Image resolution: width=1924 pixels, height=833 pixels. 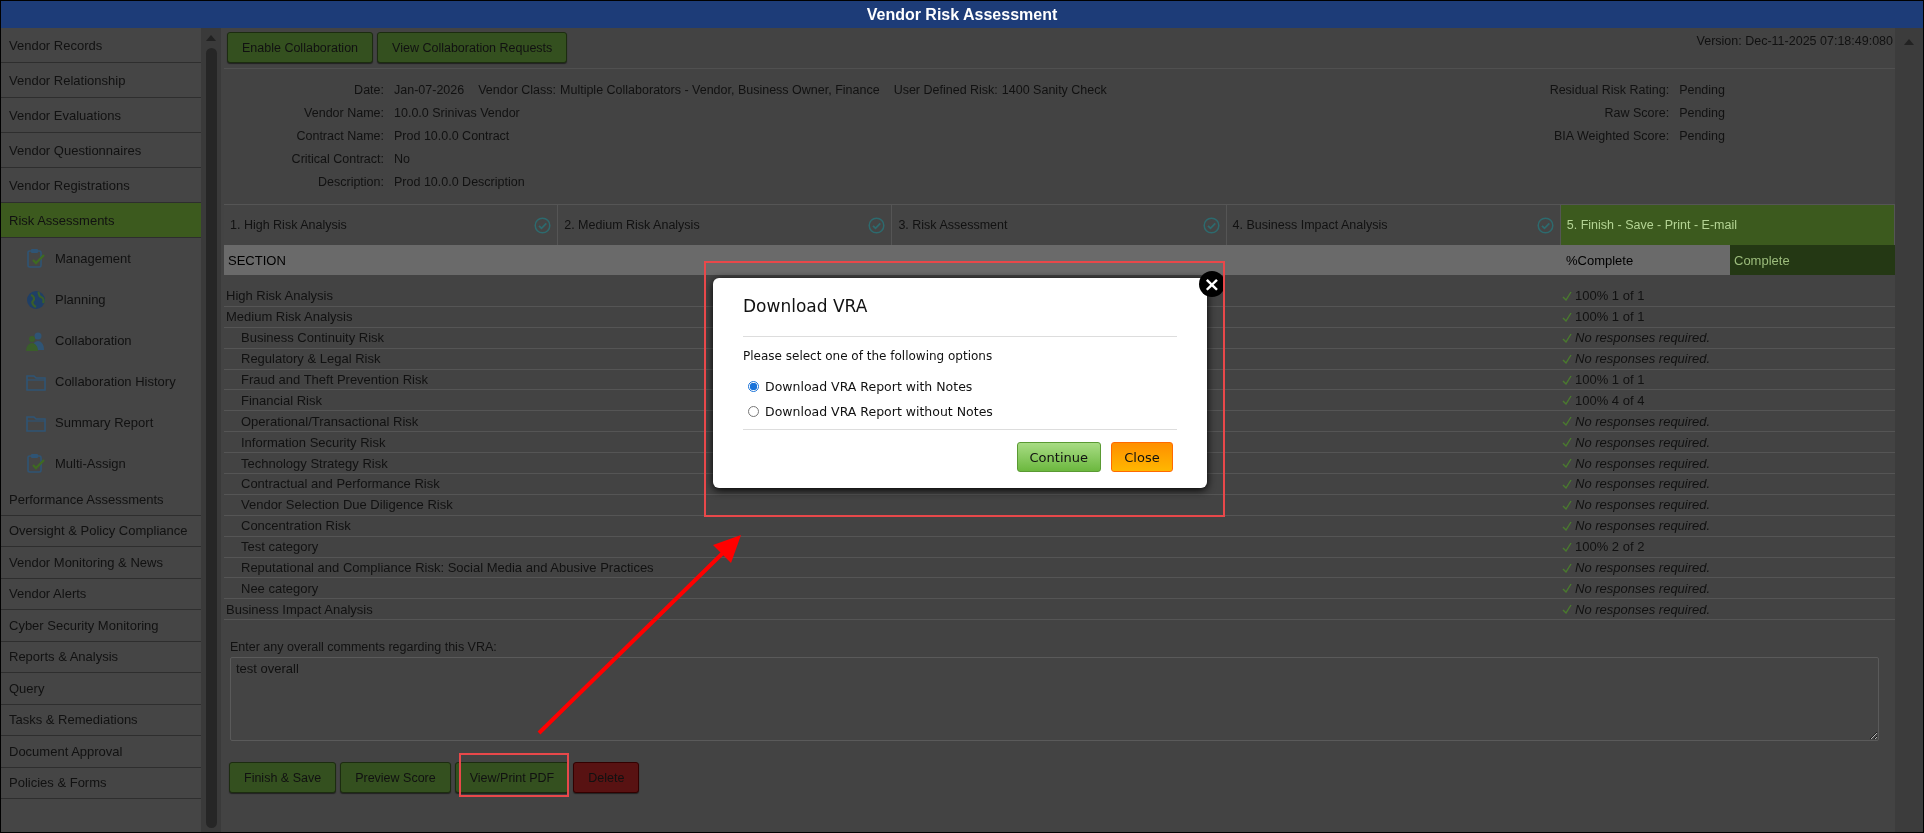 What do you see at coordinates (1812, 260) in the screenshot?
I see `column-header: Complete` at bounding box center [1812, 260].